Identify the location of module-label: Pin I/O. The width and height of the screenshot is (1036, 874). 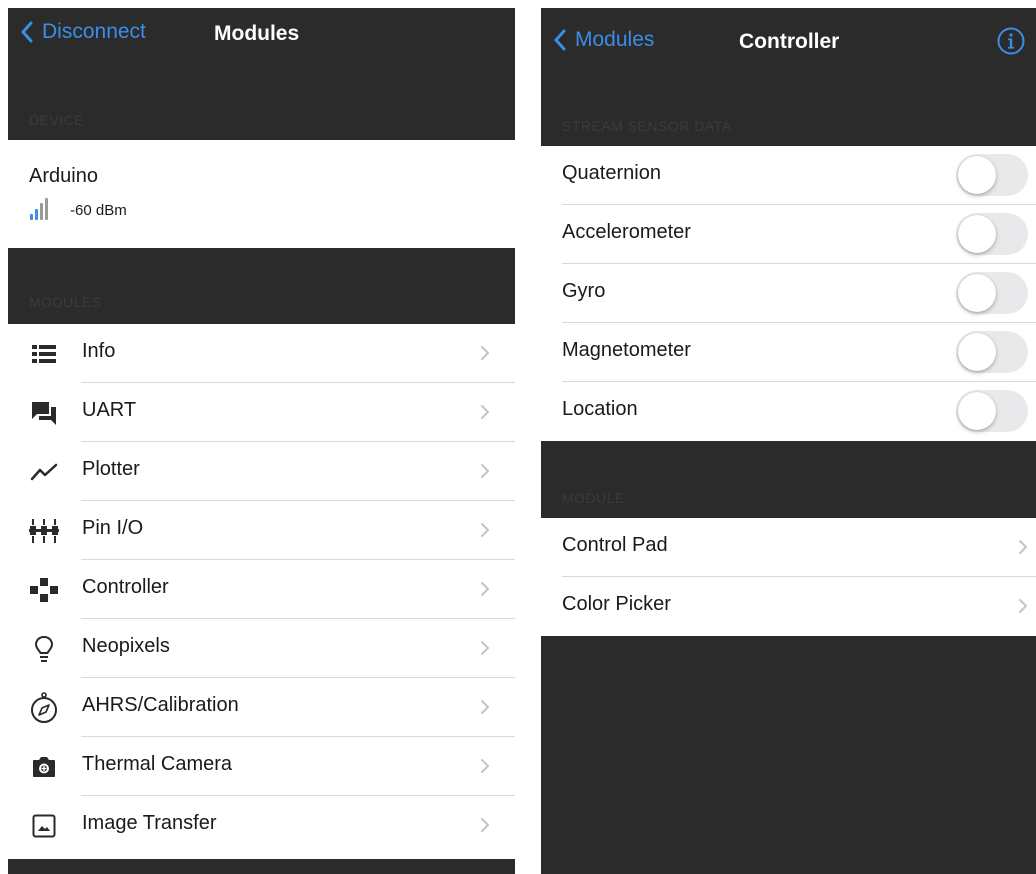
(113, 528).